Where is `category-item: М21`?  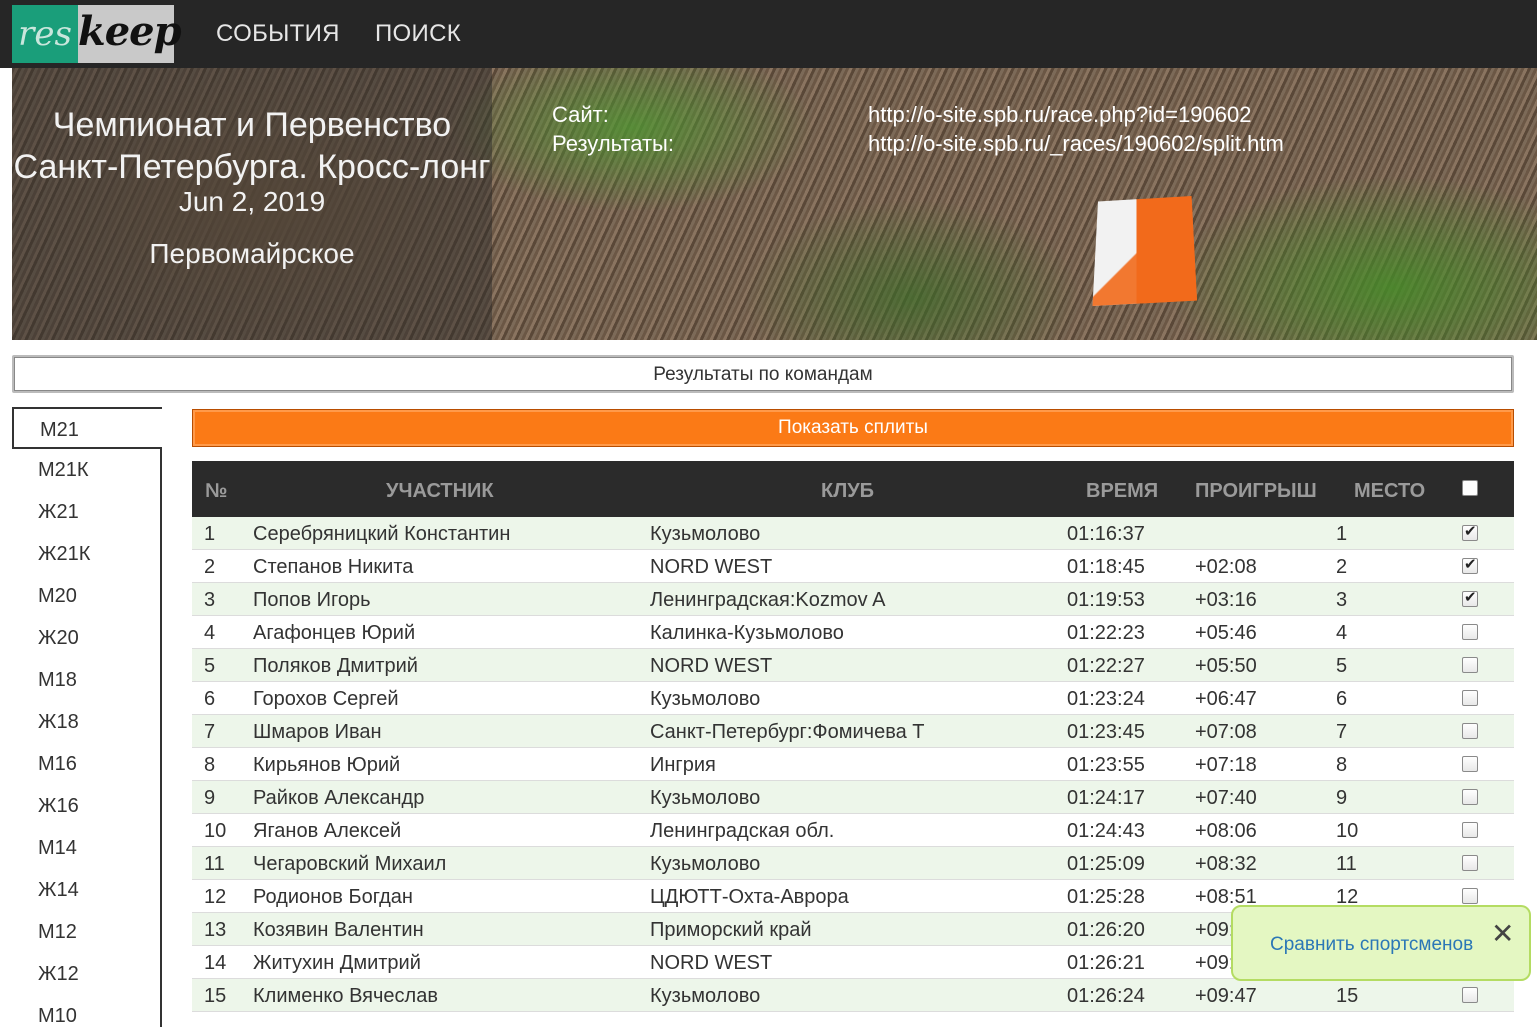
category-item: М21 is located at coordinates (87, 428).